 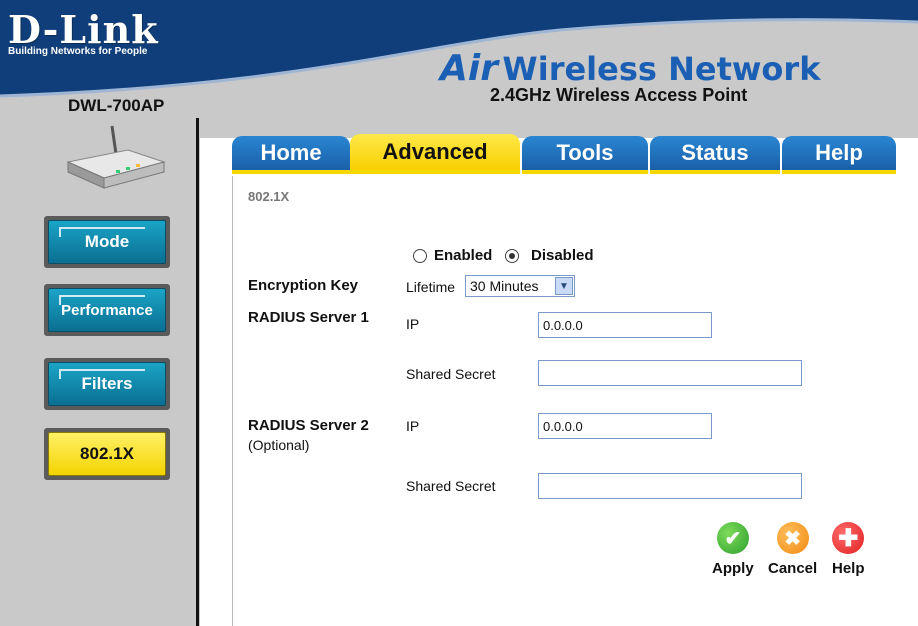 I want to click on product-name: Wireless Network, so click(x=661, y=69).